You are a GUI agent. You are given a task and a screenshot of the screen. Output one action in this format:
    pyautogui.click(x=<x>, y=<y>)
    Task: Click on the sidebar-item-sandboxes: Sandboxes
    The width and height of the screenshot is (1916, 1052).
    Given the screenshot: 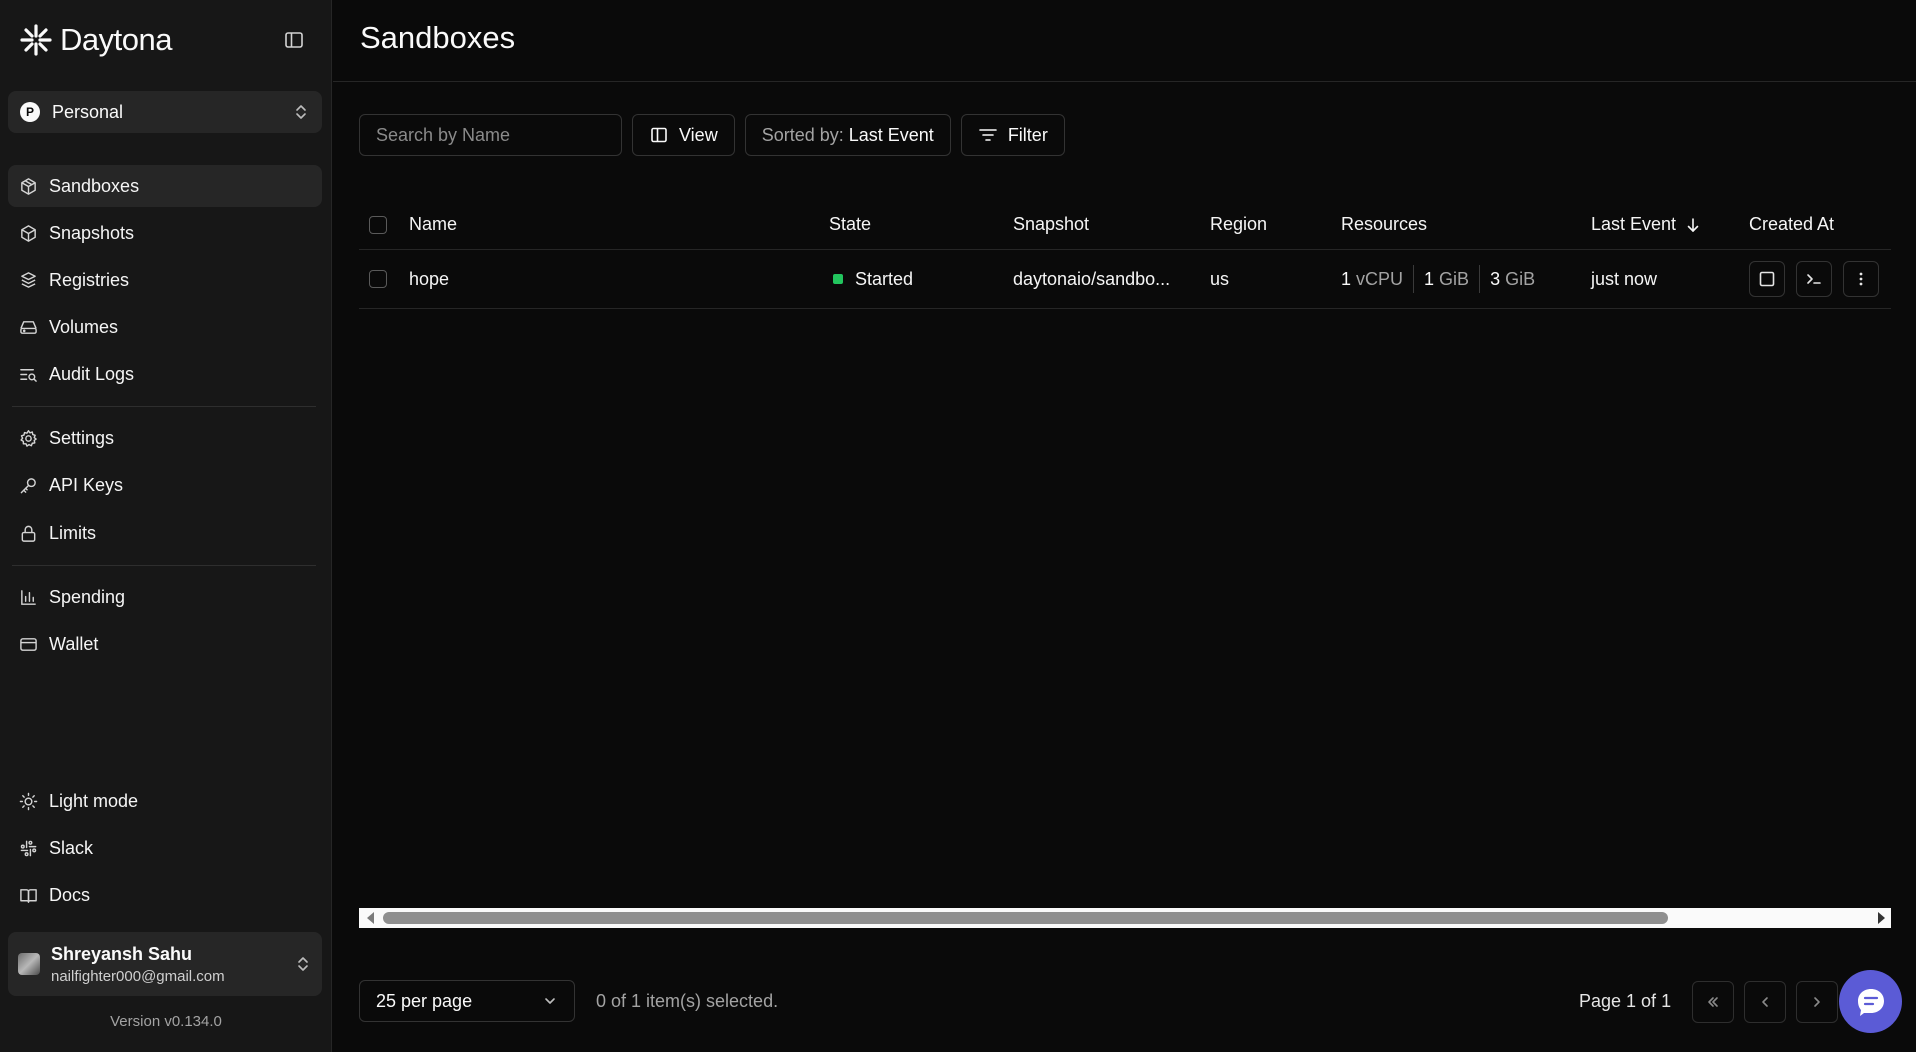 What is the action you would take?
    pyautogui.click(x=165, y=186)
    